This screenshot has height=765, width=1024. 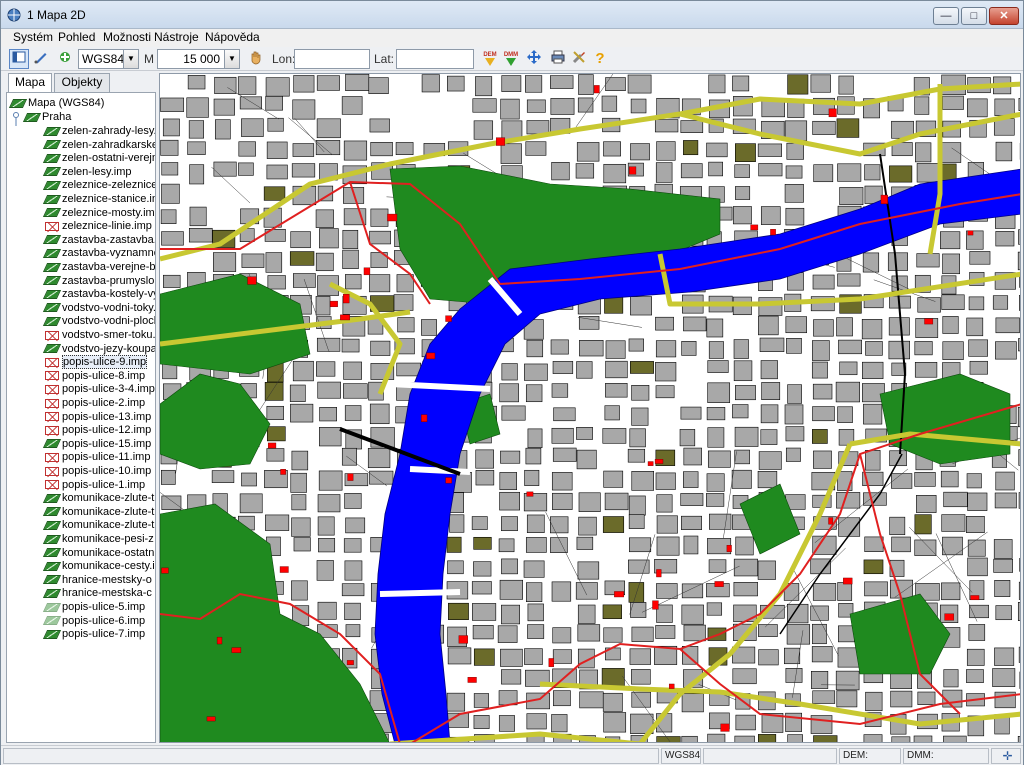 I want to click on dem-button: DEM, so click(x=490, y=59).